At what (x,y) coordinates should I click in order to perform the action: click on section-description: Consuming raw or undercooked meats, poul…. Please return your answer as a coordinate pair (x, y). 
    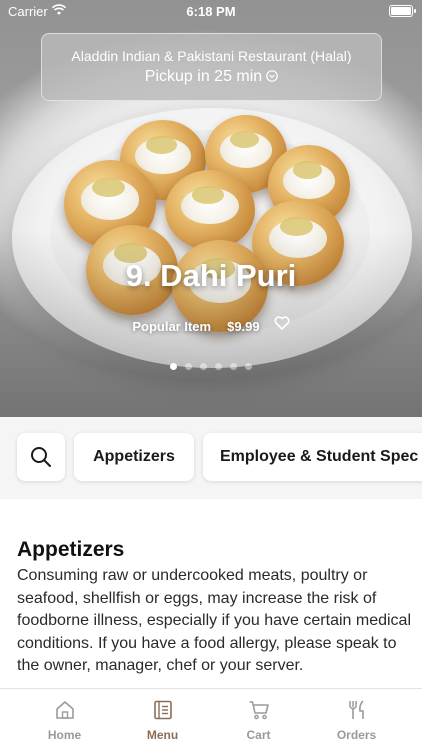
    Looking at the image, I should click on (214, 620).